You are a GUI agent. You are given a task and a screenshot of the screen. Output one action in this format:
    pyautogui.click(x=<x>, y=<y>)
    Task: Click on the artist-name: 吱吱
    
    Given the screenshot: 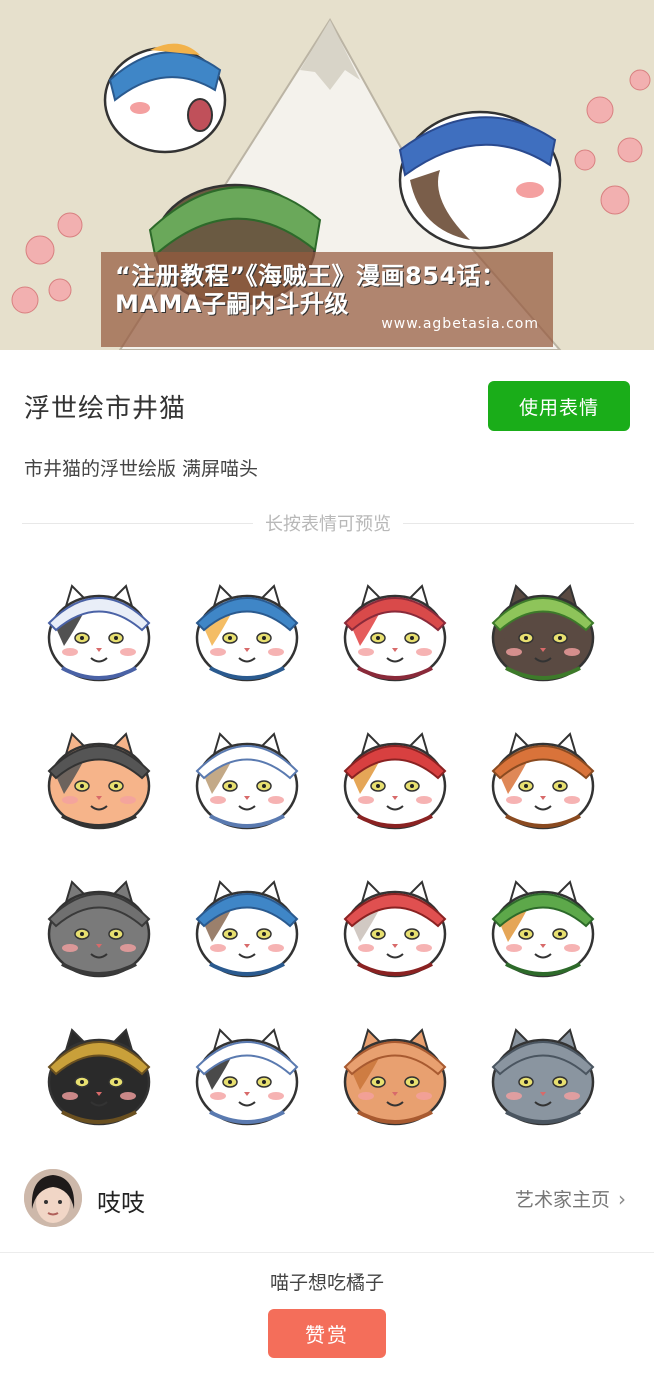 What is the action you would take?
    pyautogui.click(x=121, y=1203)
    